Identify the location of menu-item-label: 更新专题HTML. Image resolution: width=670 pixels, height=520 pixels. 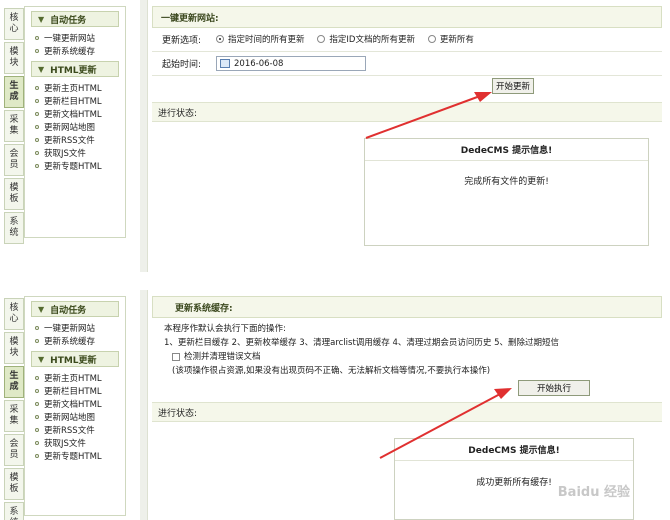
(73, 166).